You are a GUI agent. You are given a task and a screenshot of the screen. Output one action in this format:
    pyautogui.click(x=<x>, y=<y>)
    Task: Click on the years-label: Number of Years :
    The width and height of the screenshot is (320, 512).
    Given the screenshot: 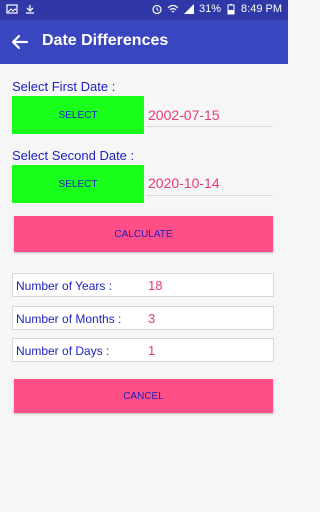 What is the action you would take?
    pyautogui.click(x=64, y=286)
    